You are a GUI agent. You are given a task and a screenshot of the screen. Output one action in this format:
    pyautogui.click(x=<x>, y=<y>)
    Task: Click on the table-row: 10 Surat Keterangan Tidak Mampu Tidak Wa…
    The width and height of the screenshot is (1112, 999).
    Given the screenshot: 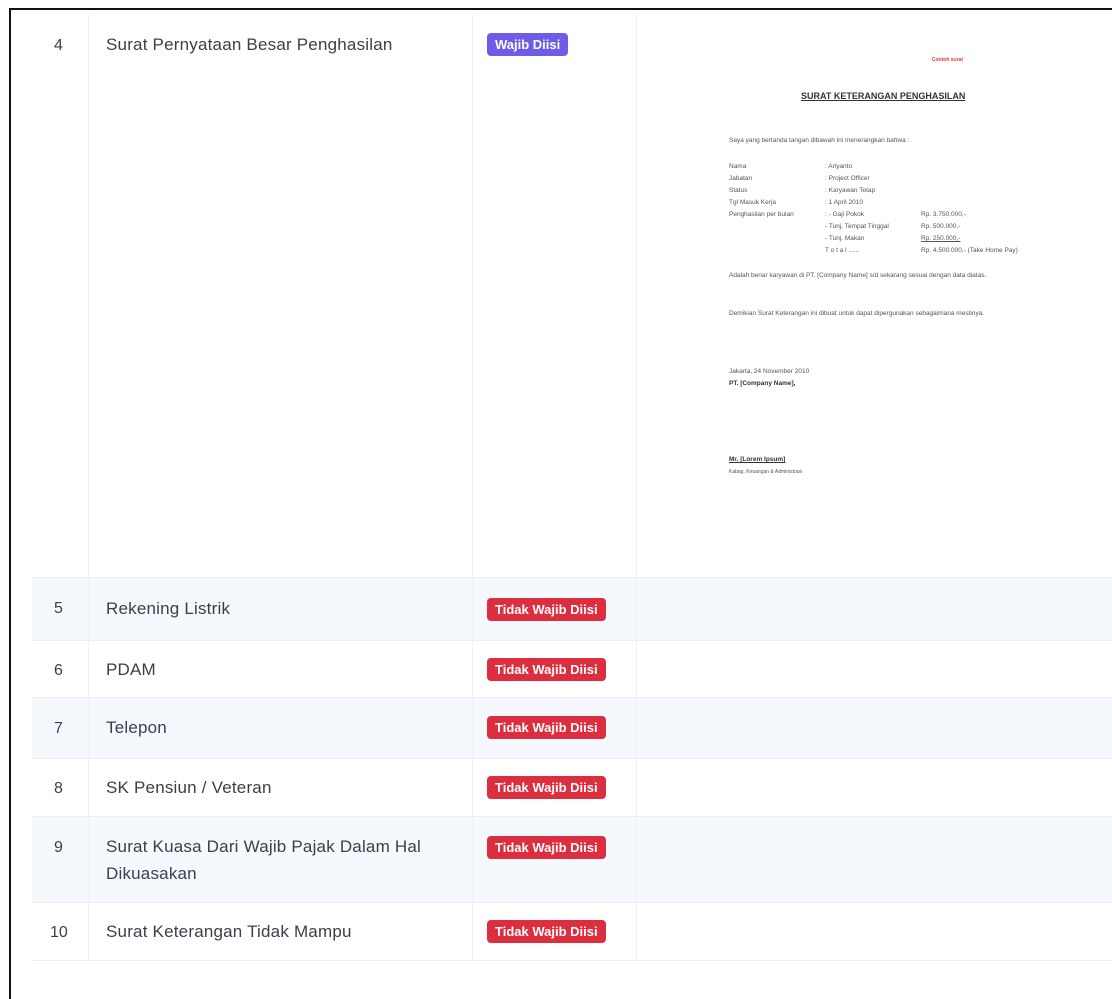 What is the action you would take?
    pyautogui.click(x=572, y=932)
    